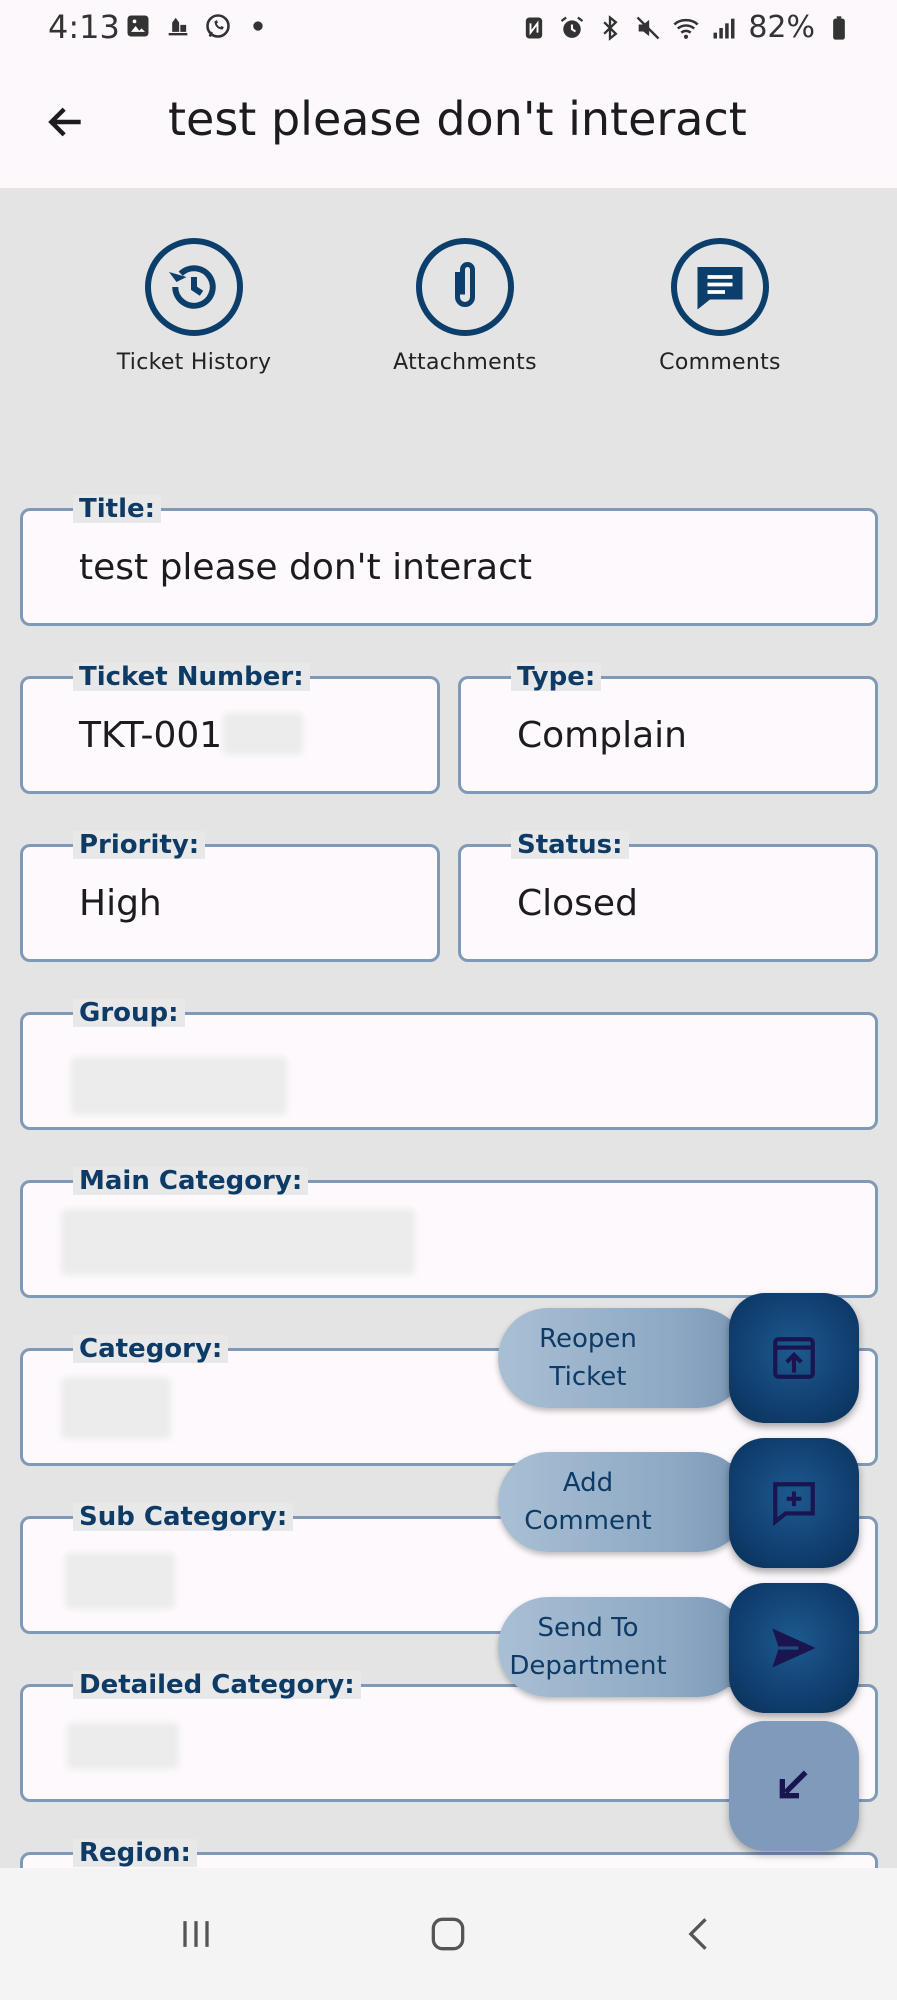  I want to click on status-field-label: Status:, so click(570, 845).